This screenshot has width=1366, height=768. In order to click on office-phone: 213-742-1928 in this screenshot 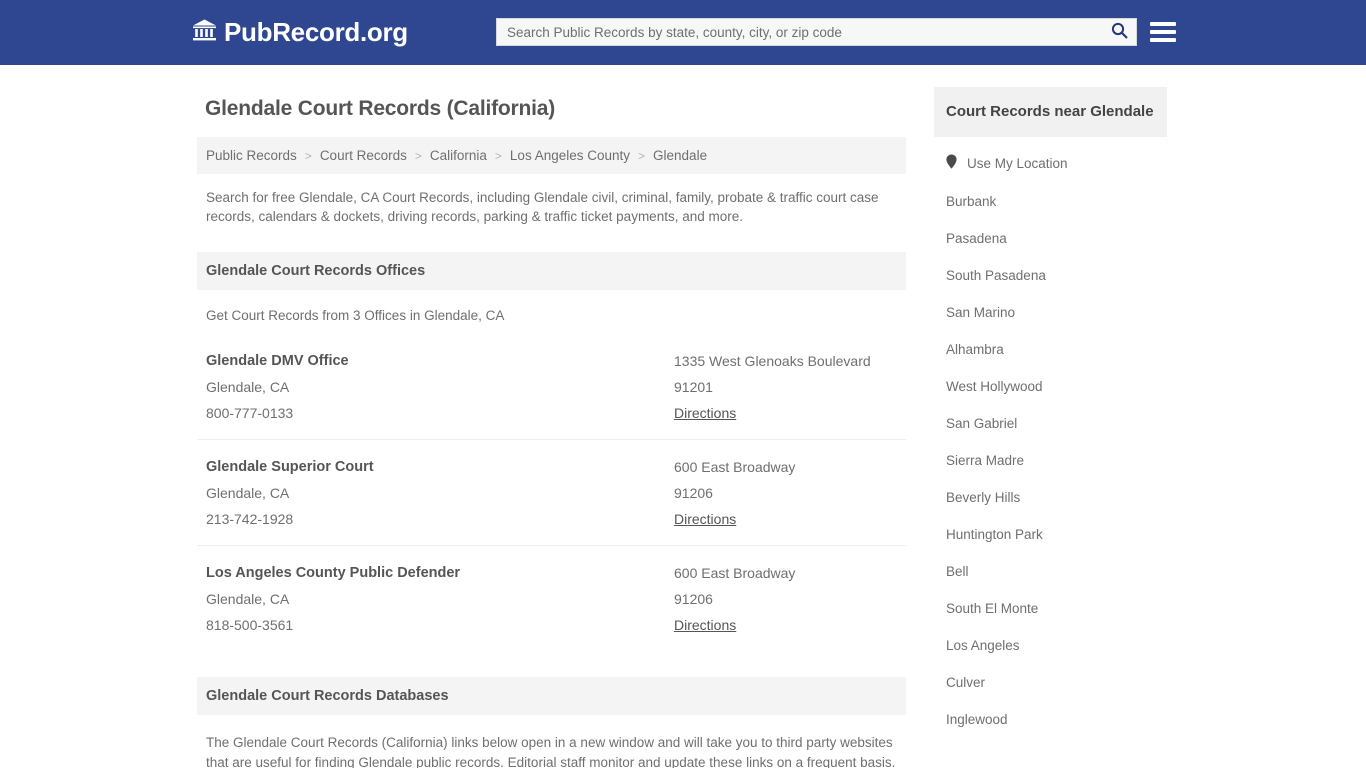, I will do `click(250, 519)`.